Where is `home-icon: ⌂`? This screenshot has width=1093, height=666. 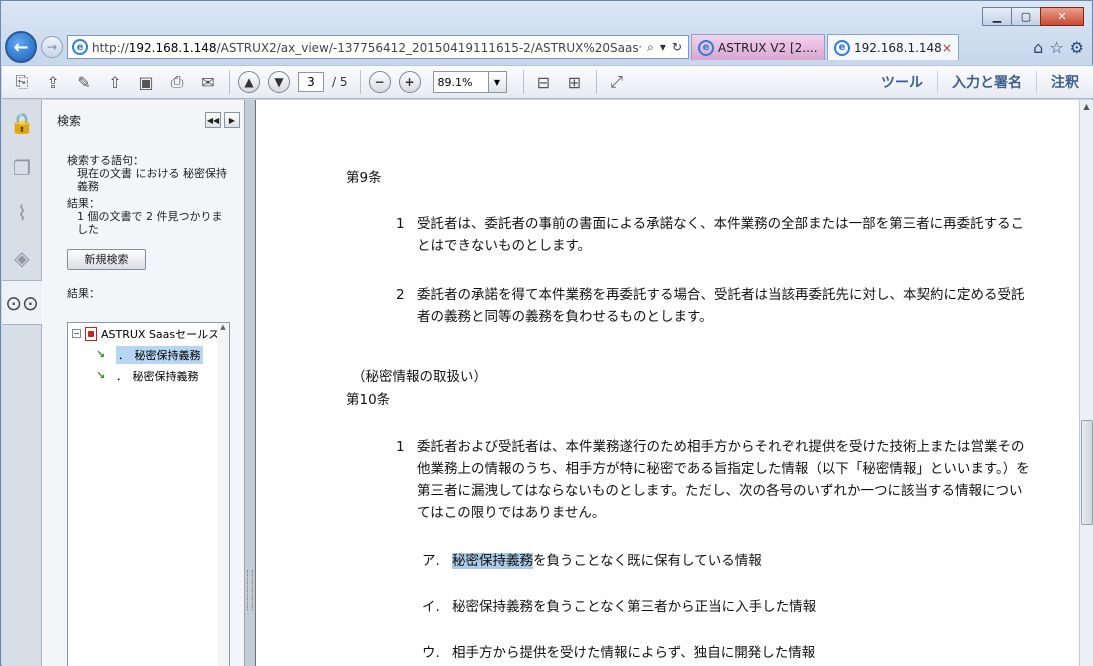 home-icon: ⌂ is located at coordinates (1038, 47).